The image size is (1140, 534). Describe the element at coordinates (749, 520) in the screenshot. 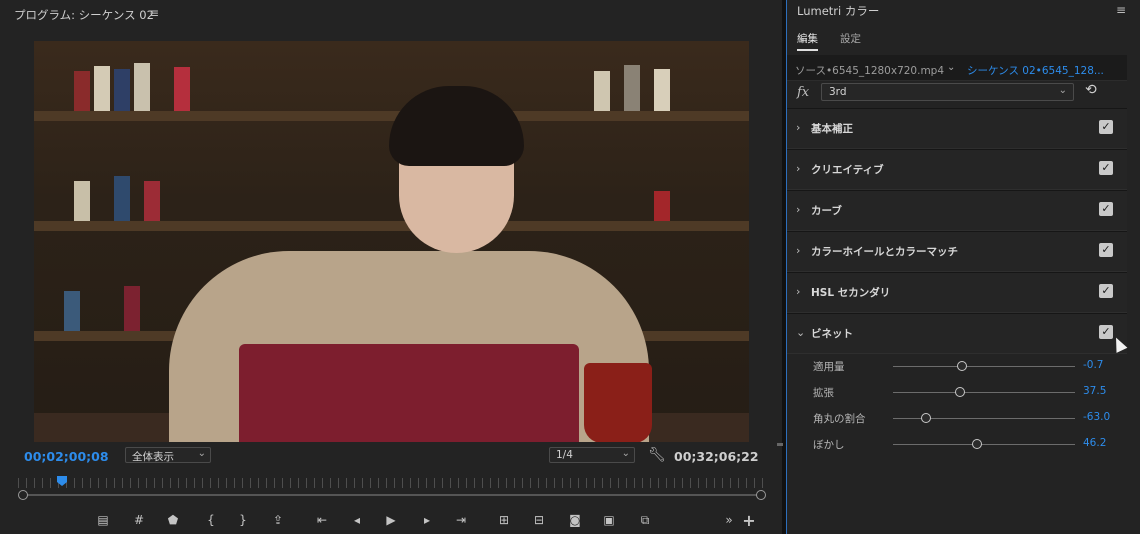

I see `button-editor-button: +` at that location.